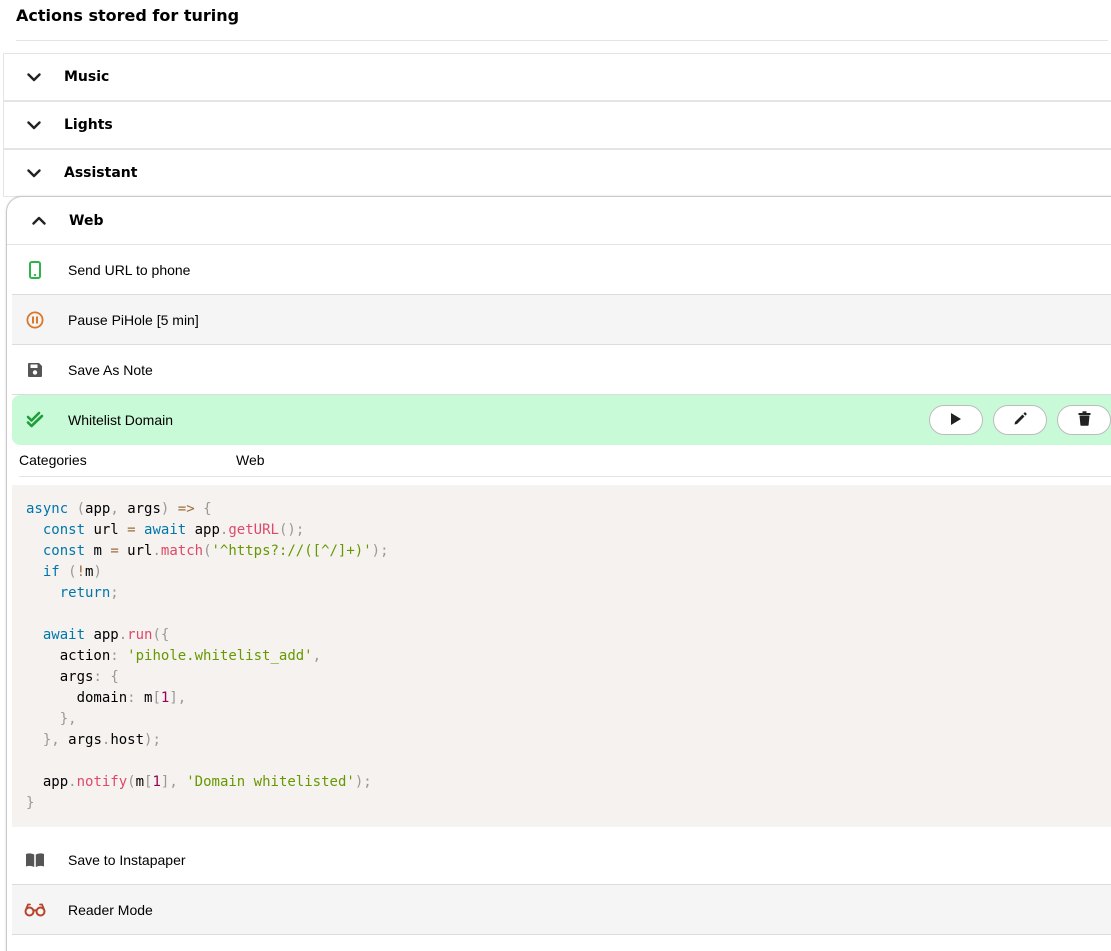 The image size is (1111, 951). Describe the element at coordinates (121, 420) in the screenshot. I see `action-label: Whitelist Domain` at that location.